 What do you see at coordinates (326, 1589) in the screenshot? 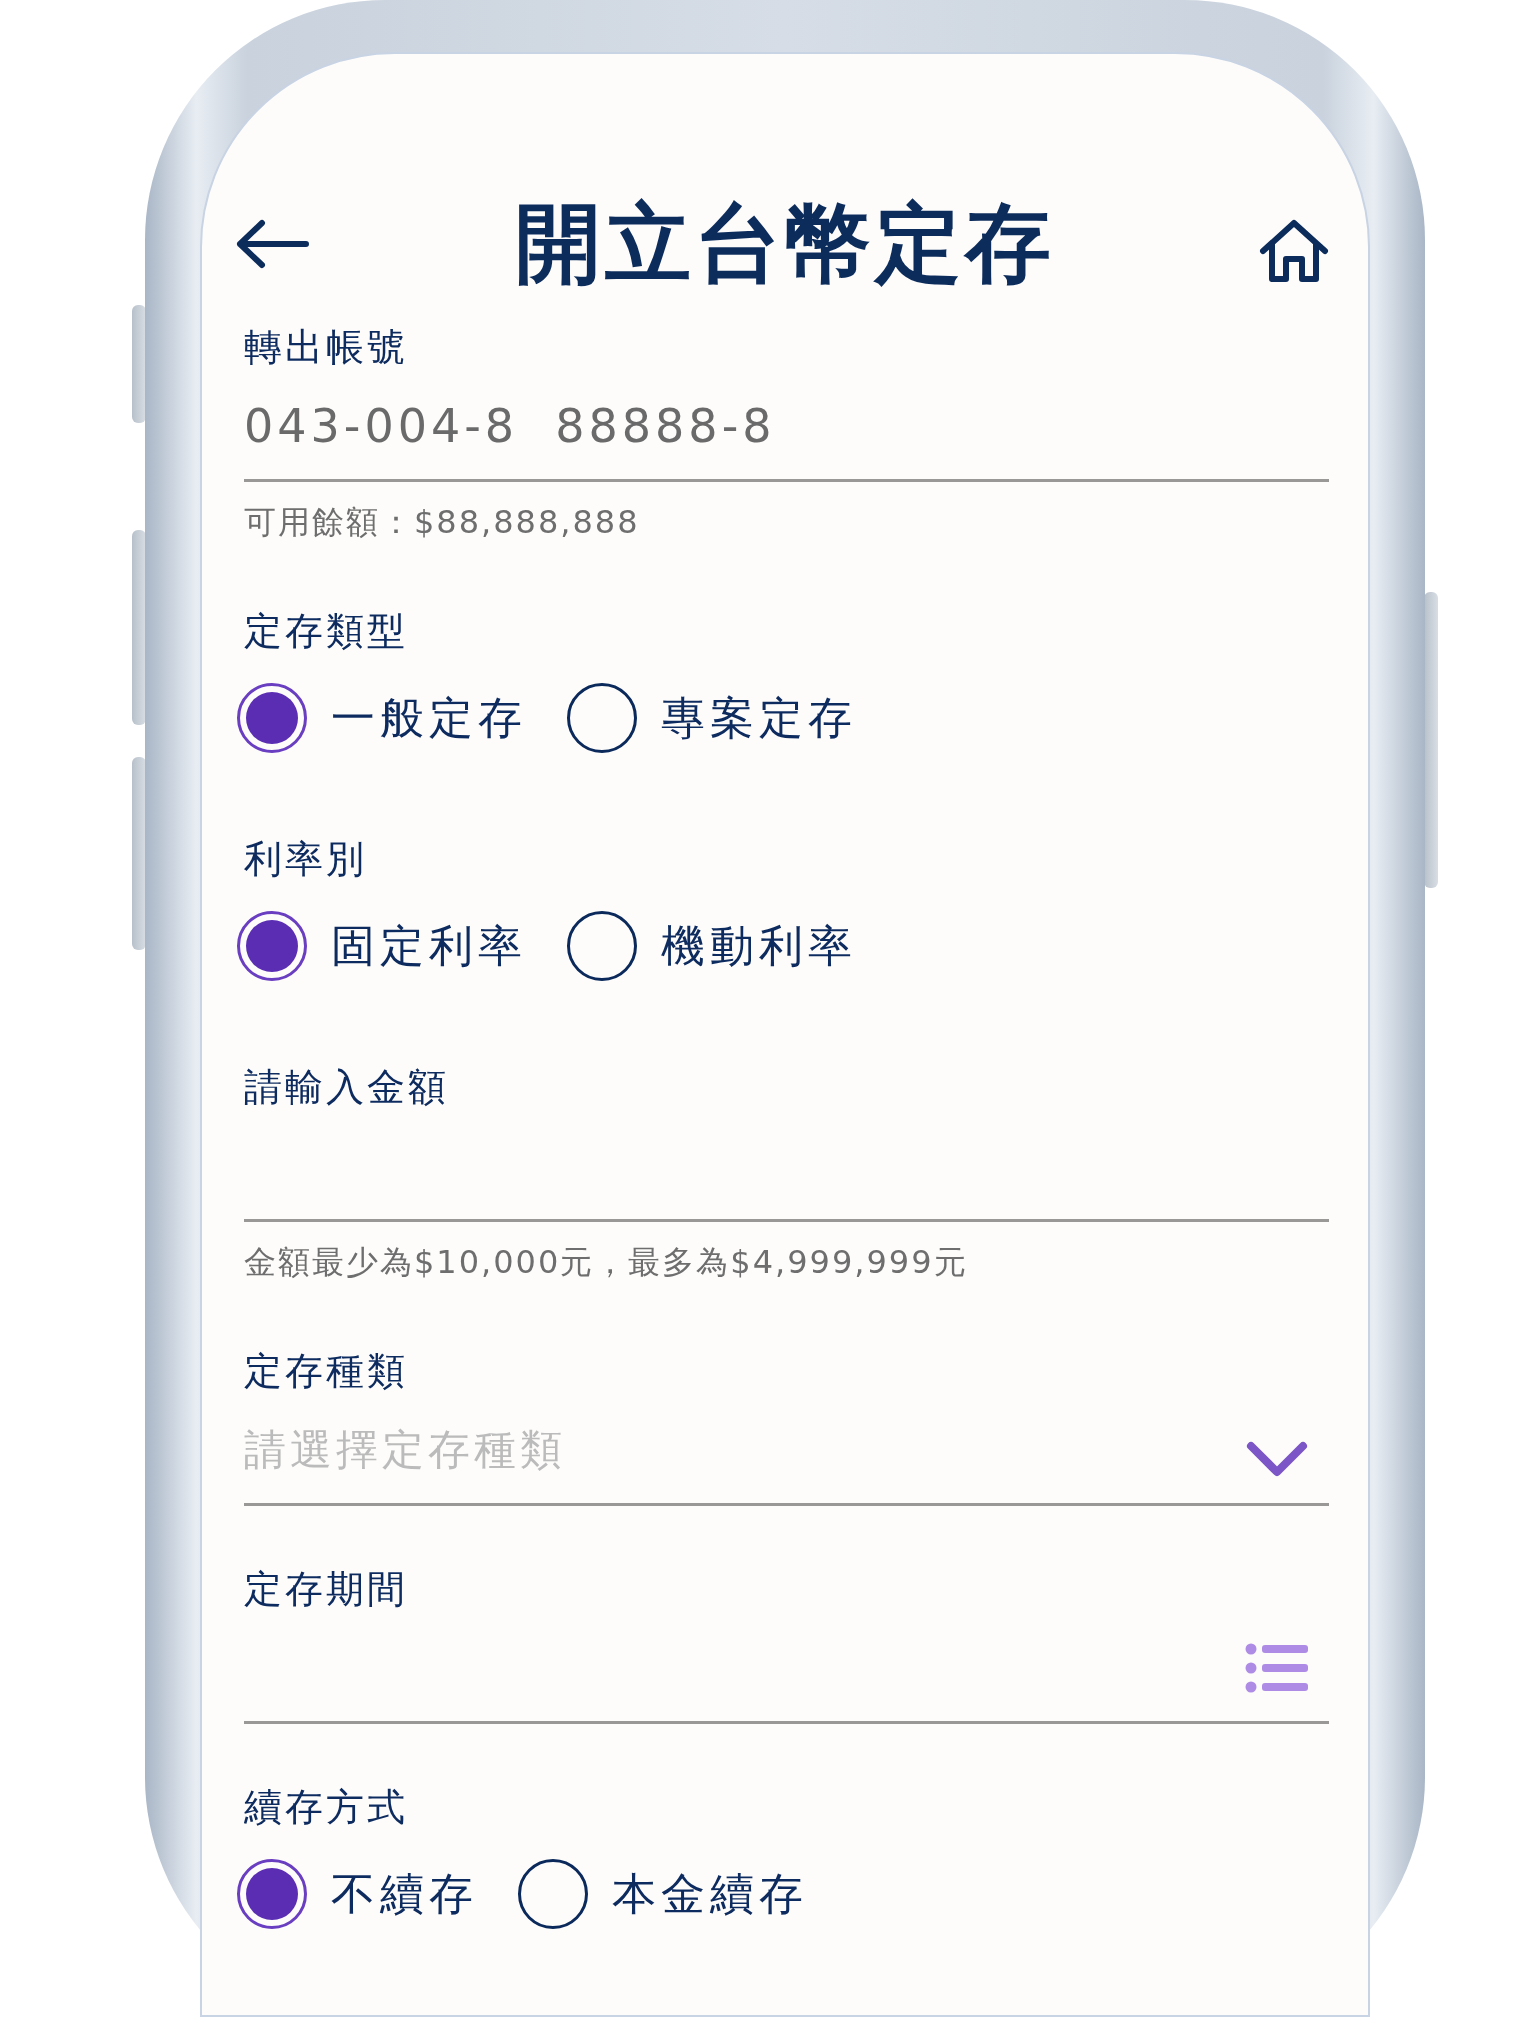
I see `field-label: 定存期間` at bounding box center [326, 1589].